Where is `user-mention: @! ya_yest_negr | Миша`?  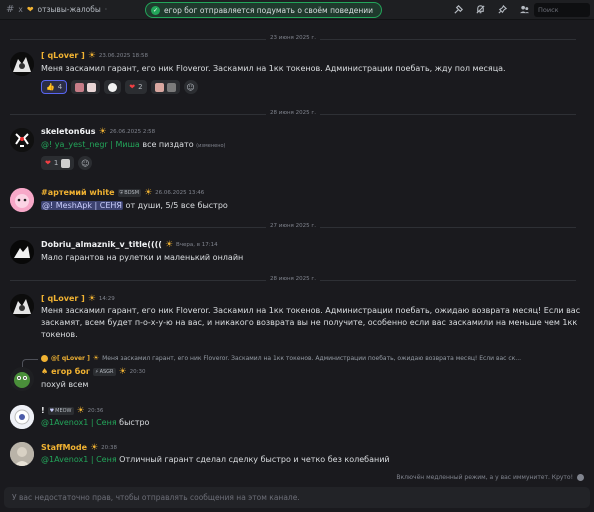 user-mention: @! ya_yest_negr | Миша is located at coordinates (90, 144).